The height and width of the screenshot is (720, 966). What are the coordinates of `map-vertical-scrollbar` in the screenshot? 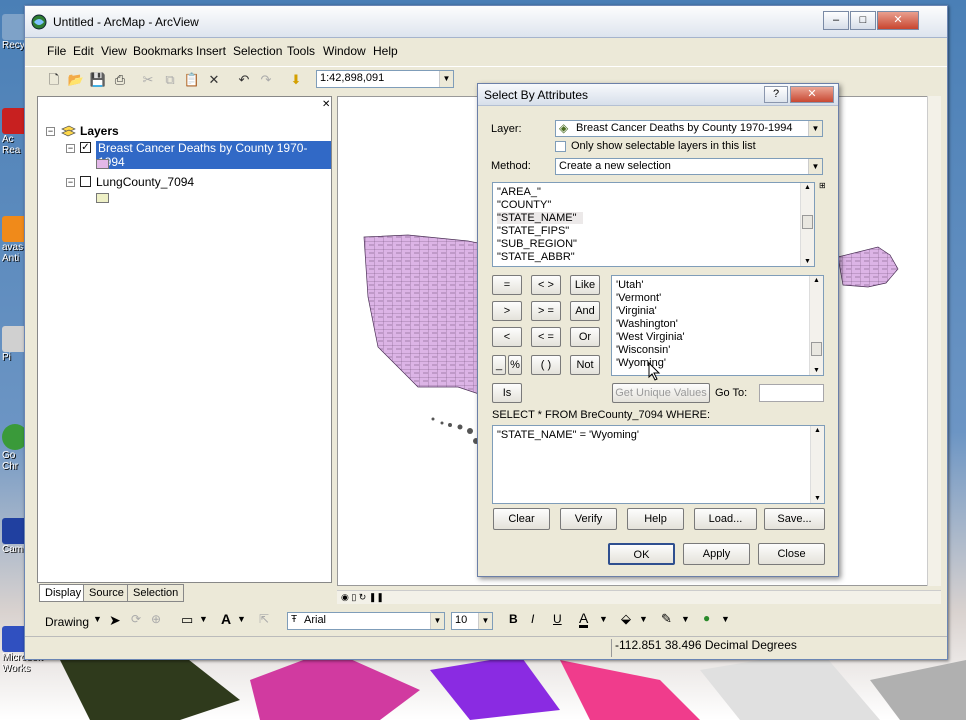 It's located at (934, 341).